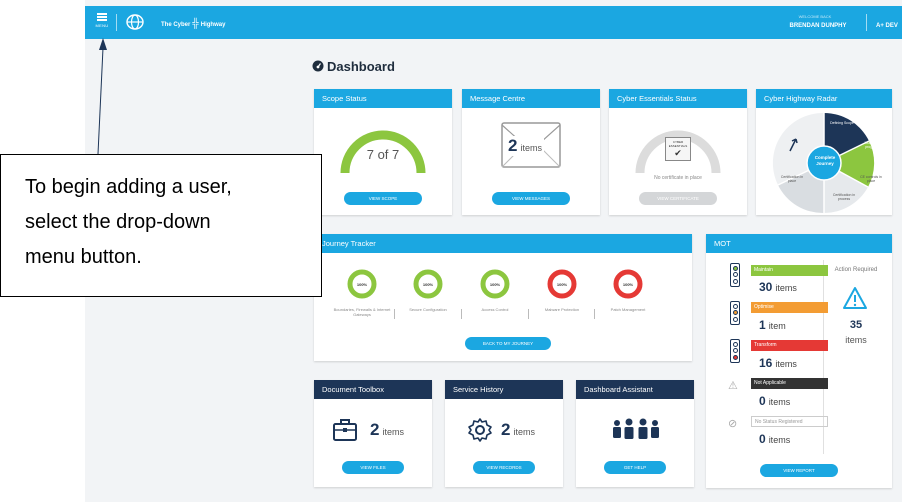 This screenshot has height=502, width=902. Describe the element at coordinates (118, 222) in the screenshot. I see `callout-line-2: select the drop-down` at that location.